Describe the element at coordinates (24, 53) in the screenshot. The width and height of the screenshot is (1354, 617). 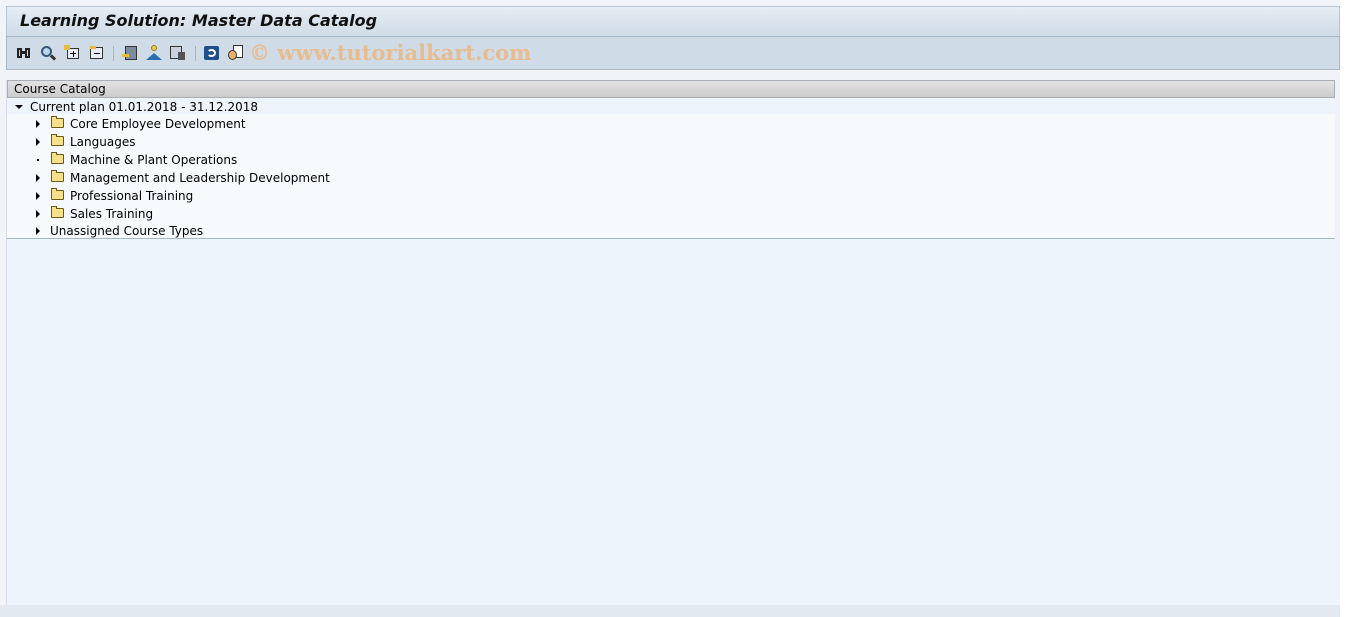
I see `binoculars-icon` at that location.